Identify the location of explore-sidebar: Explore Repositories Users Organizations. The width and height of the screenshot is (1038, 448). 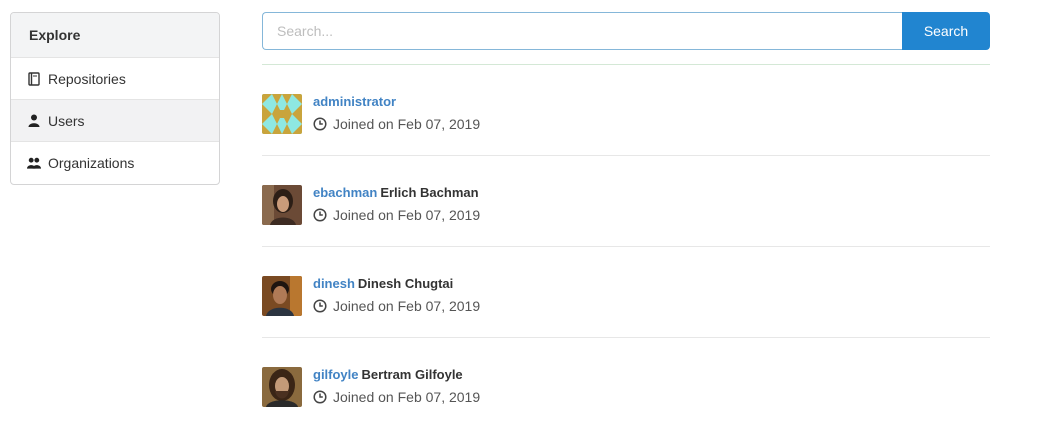
(115, 98).